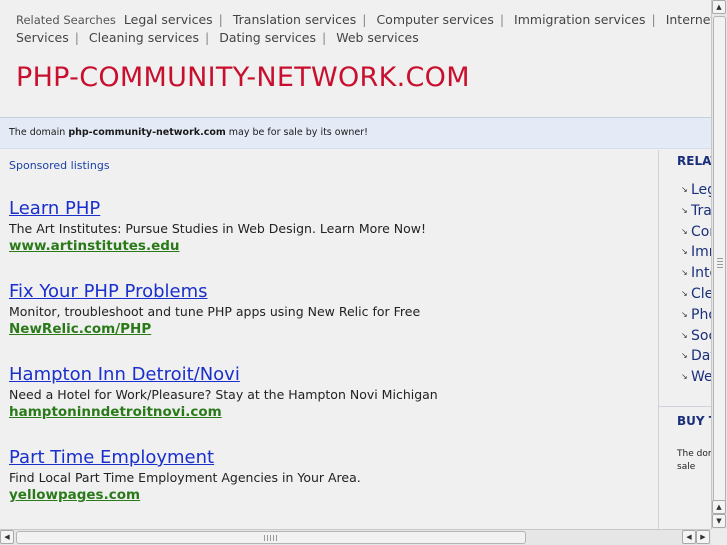  What do you see at coordinates (689, 537) in the screenshot?
I see `scroll-left-button-right: ◀` at bounding box center [689, 537].